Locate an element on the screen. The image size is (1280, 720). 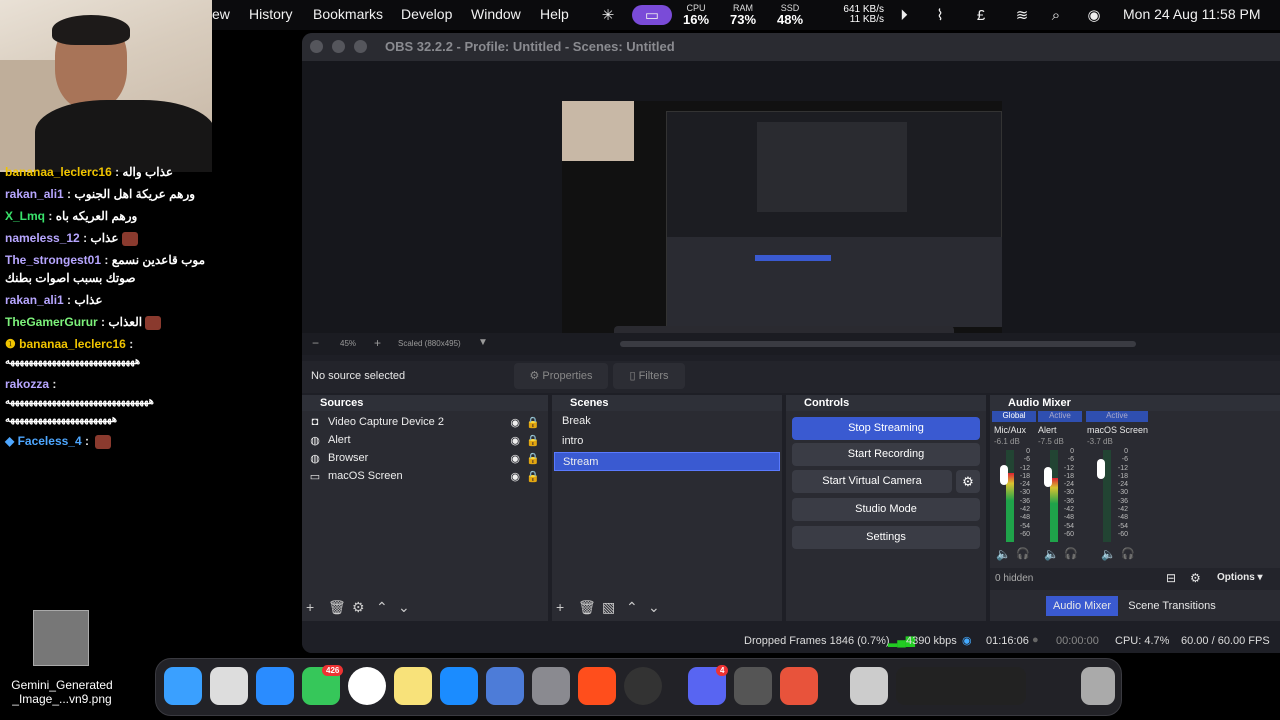
start-virtual-camera-button: Start Virtual Camera is located at coordinates (872, 481).